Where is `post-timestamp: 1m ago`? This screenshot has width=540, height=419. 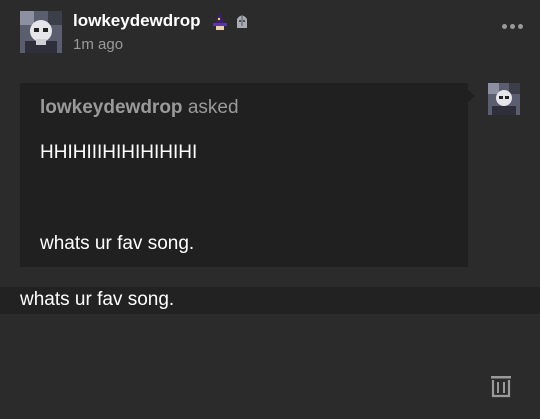 post-timestamp: 1m ago is located at coordinates (98, 44).